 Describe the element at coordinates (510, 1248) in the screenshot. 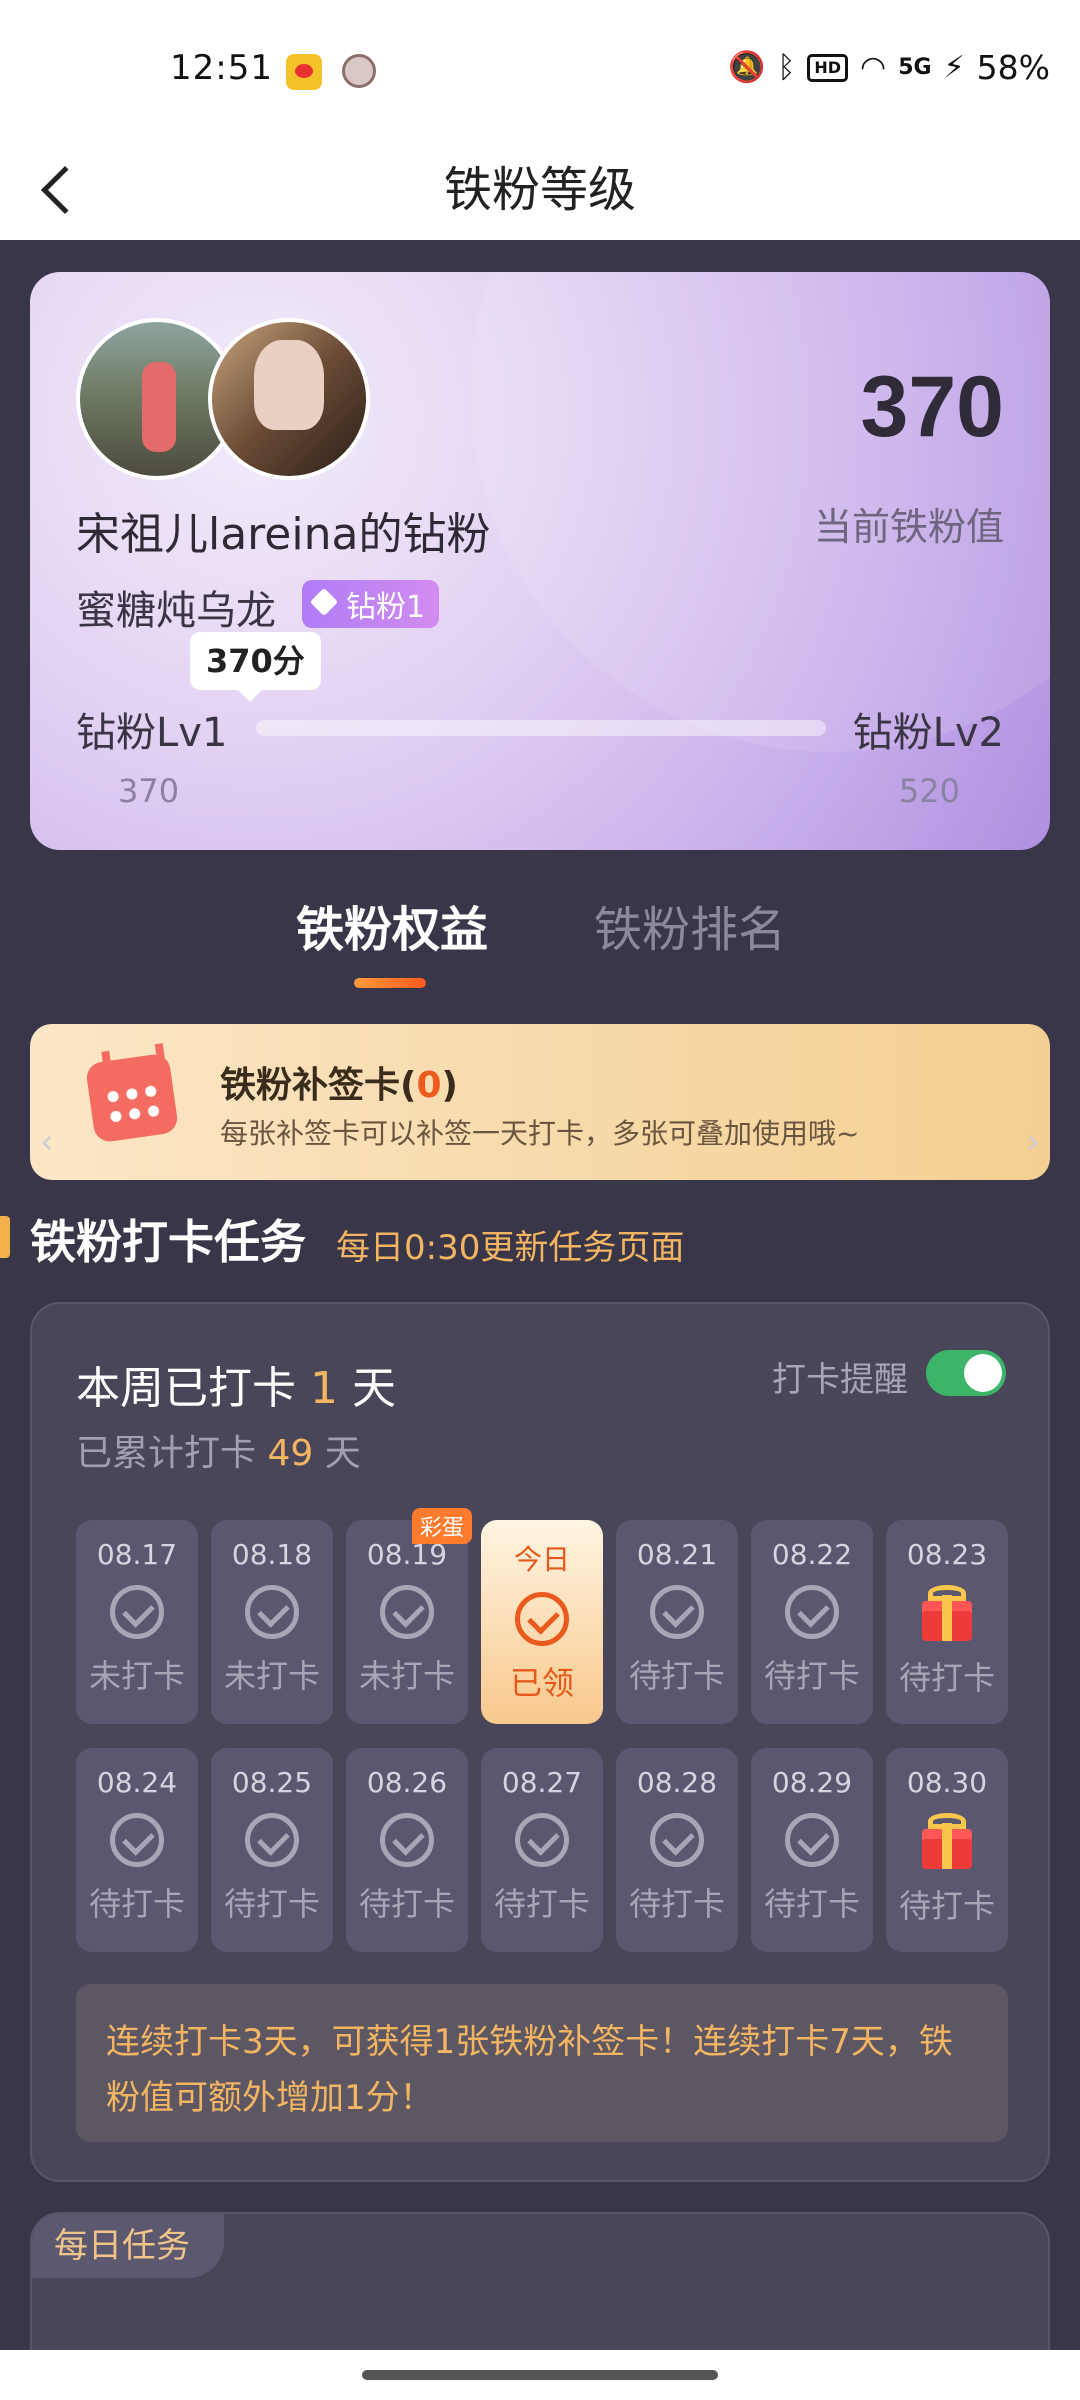

I see `section-subtitle: 每日0:30更新任务页面` at that location.